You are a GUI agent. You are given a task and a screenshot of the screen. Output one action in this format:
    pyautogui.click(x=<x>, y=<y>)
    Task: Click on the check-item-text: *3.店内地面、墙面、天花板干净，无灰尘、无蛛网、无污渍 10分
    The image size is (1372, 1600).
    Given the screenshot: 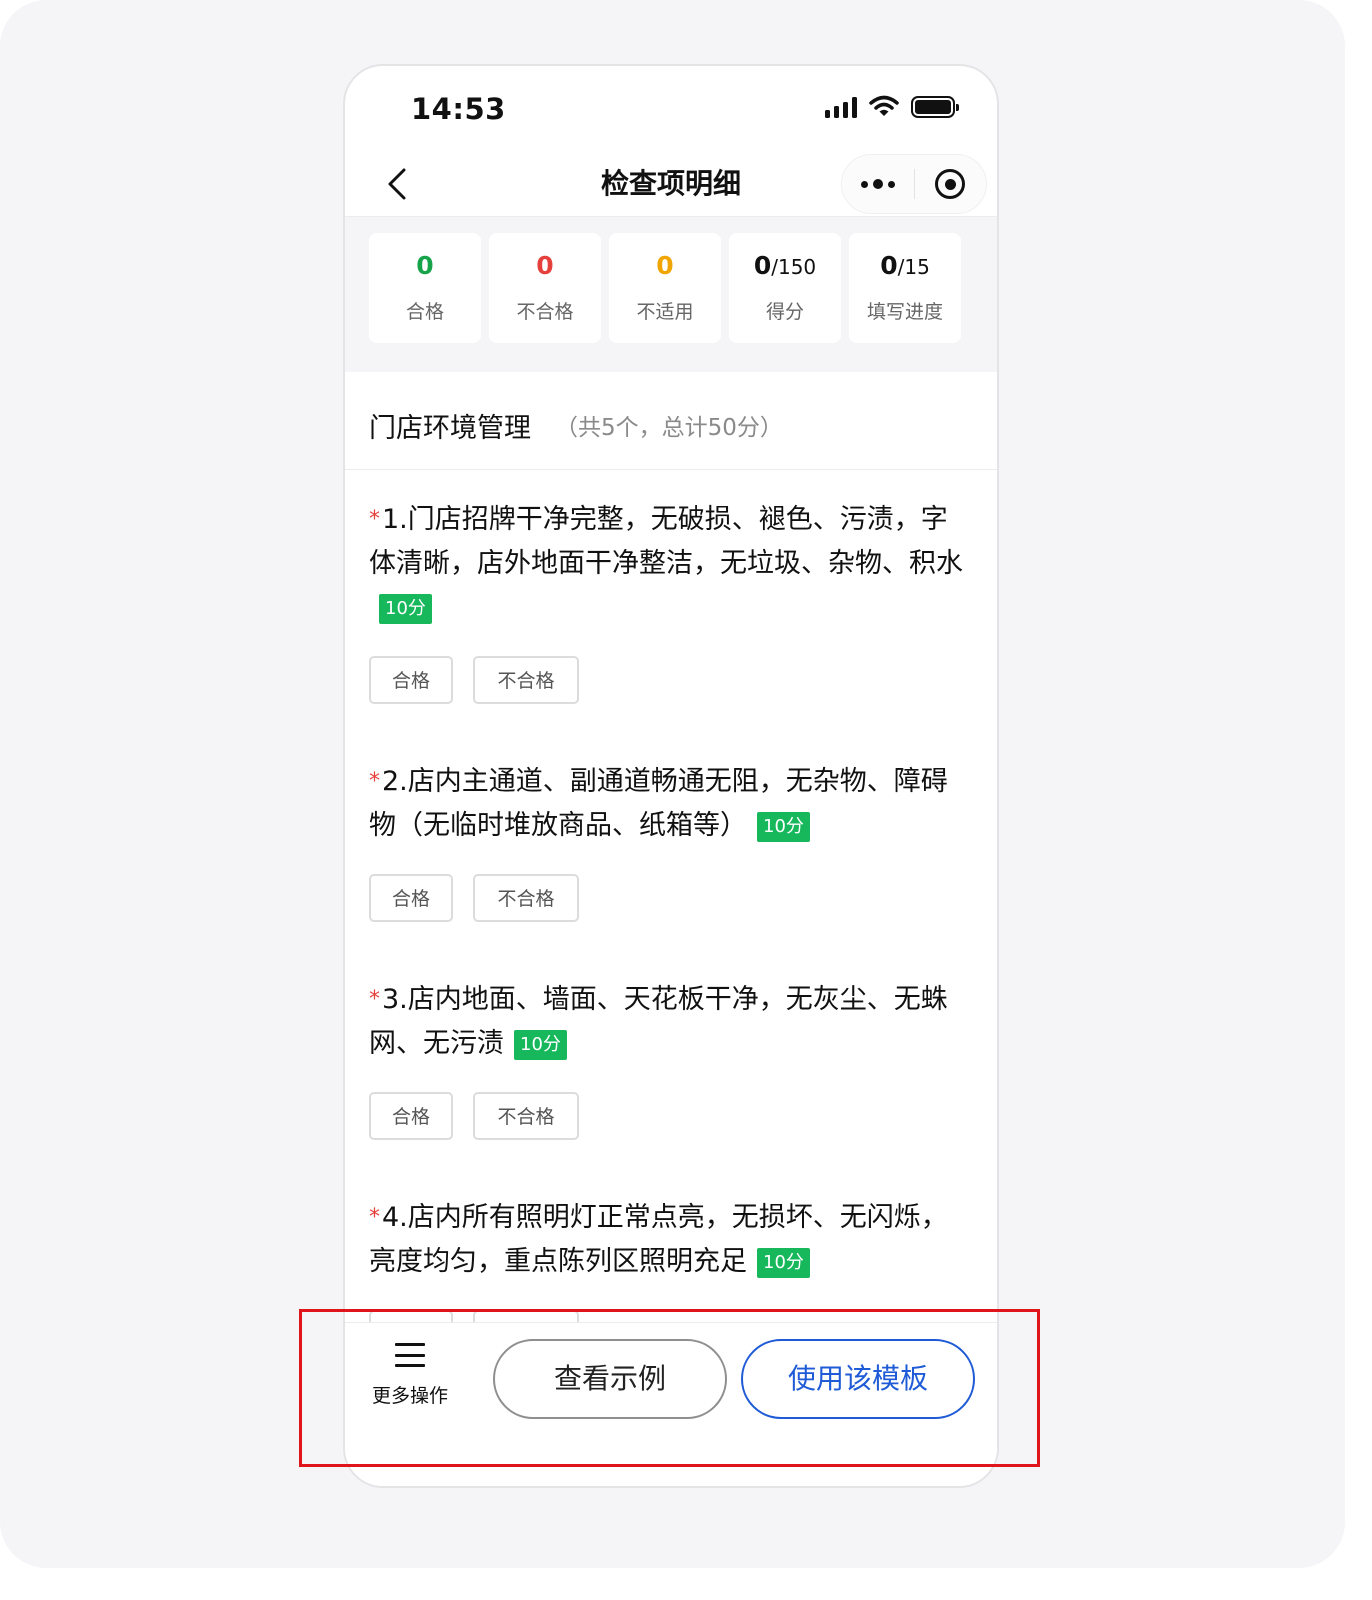 What is the action you would take?
    pyautogui.click(x=669, y=1022)
    